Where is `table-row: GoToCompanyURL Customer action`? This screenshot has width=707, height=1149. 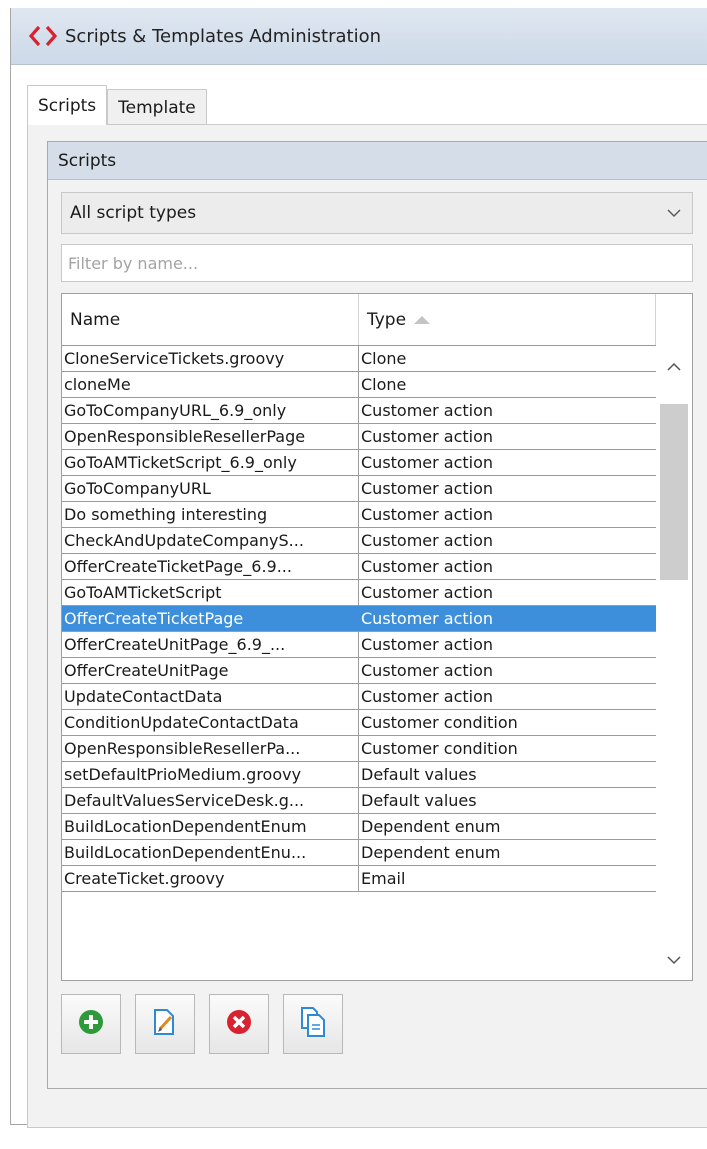 table-row: GoToCompanyURL Customer action is located at coordinates (360, 489).